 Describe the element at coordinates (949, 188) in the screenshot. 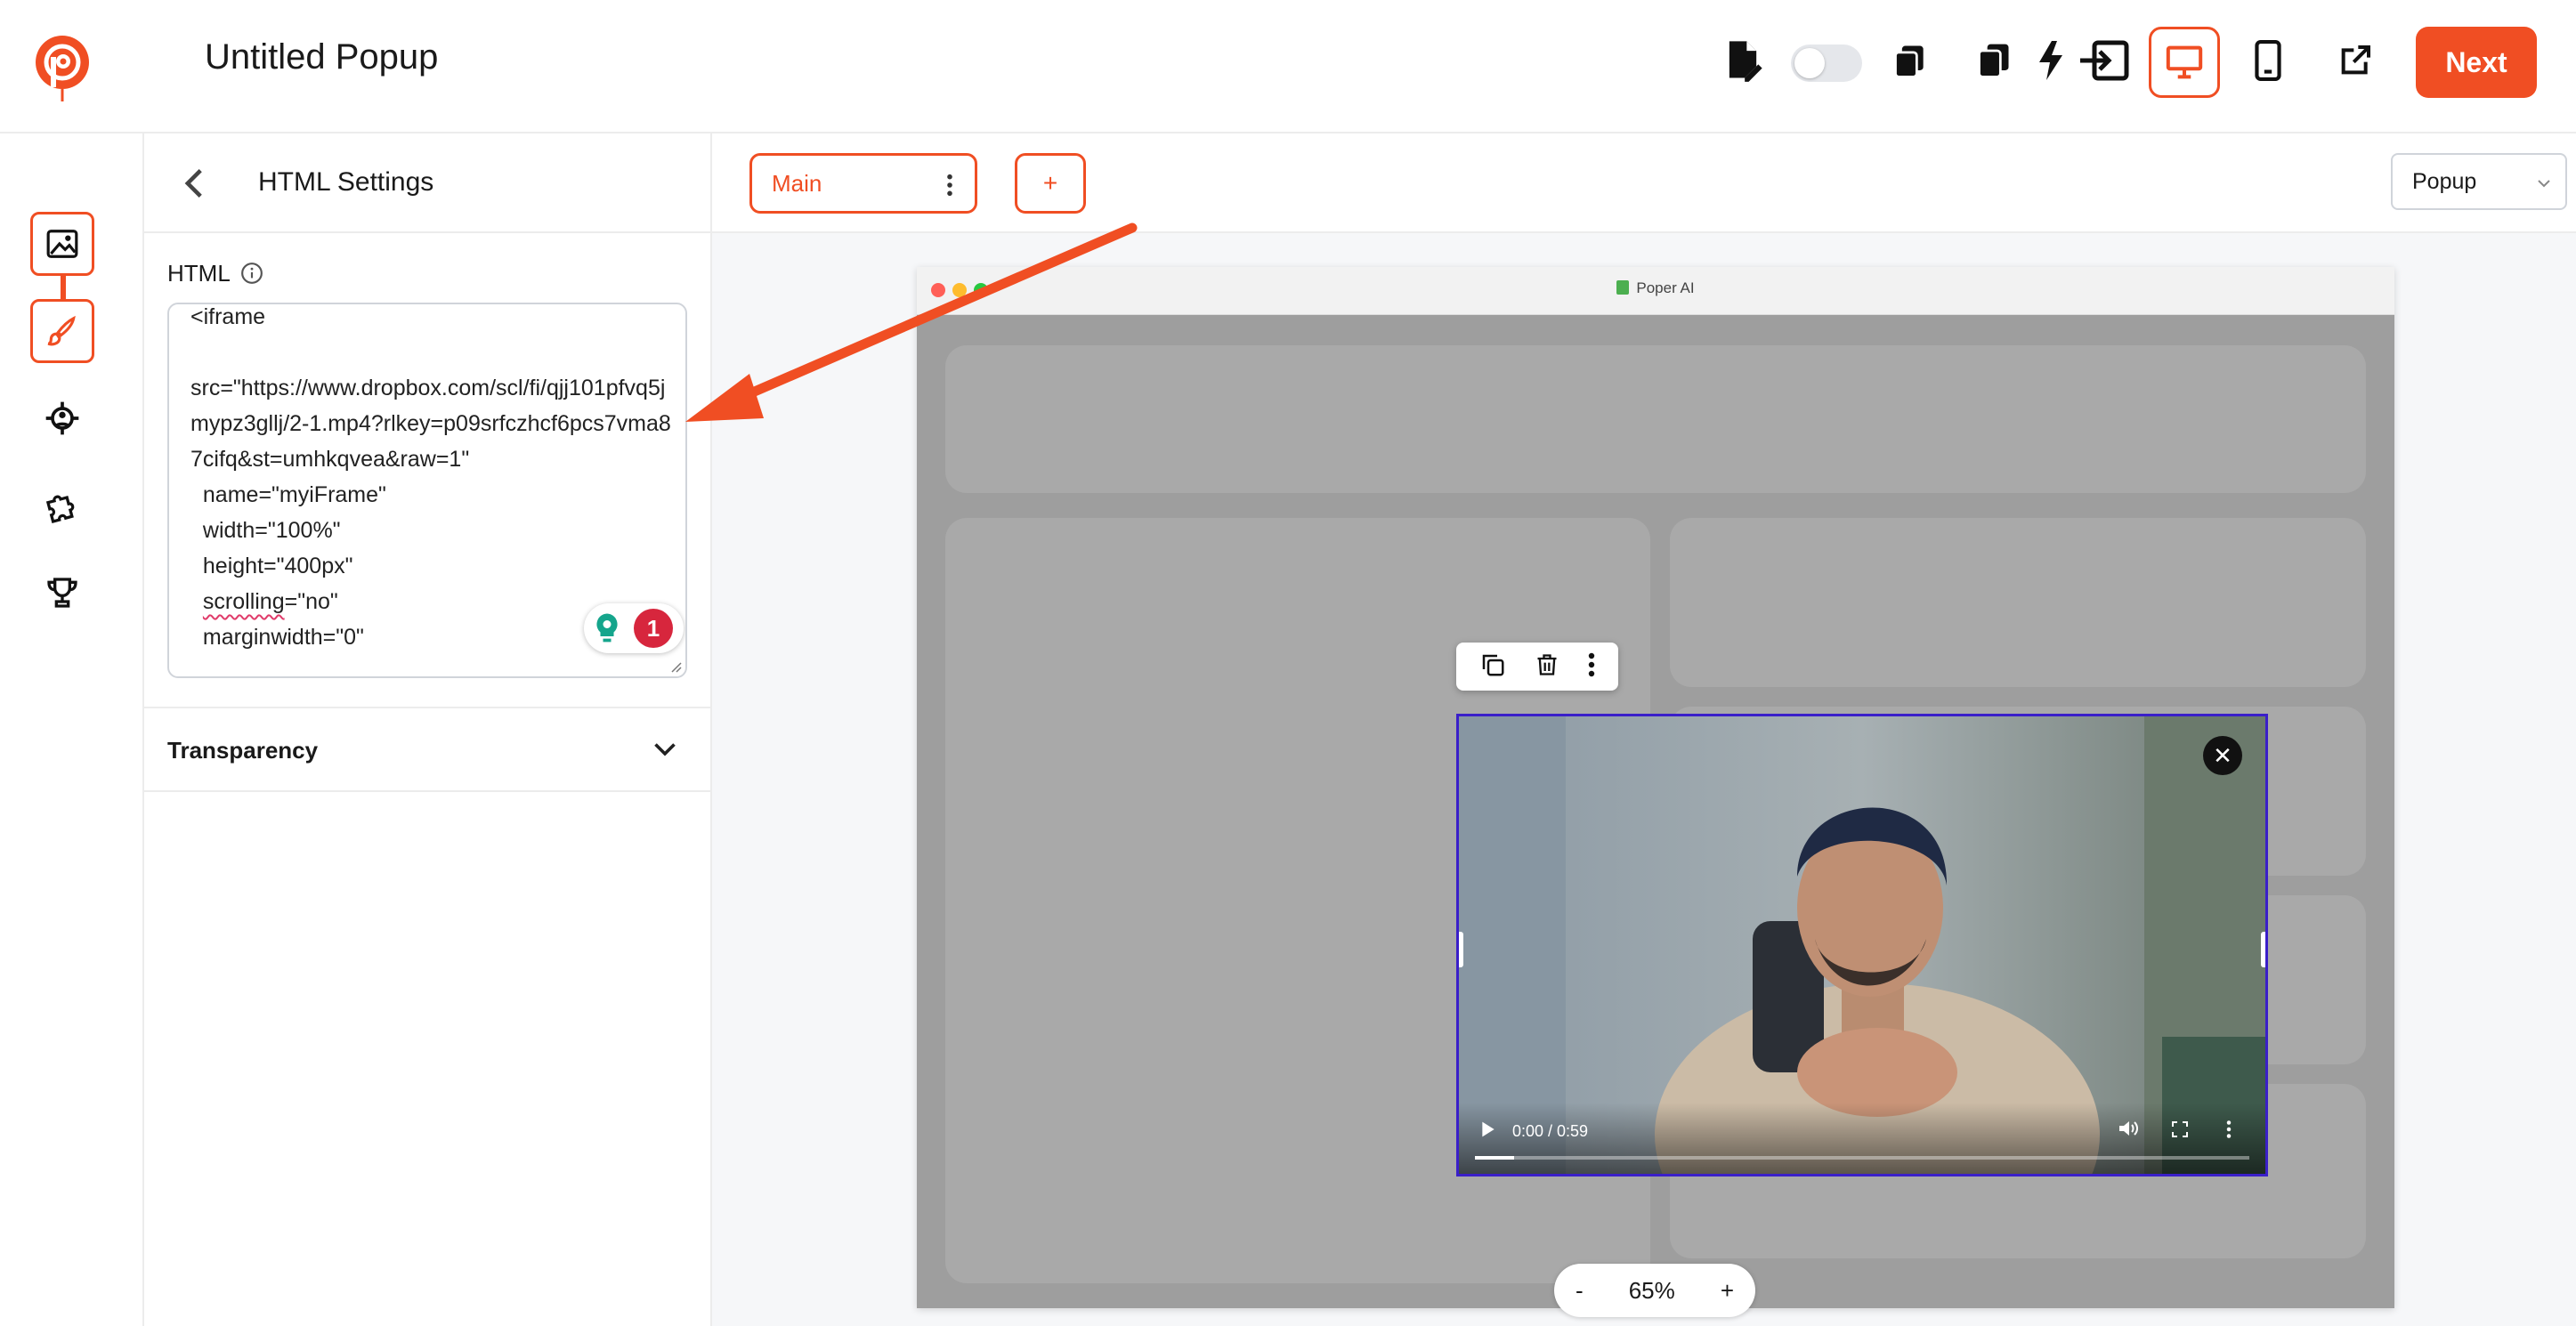

I see `kebab-menu-icon` at that location.